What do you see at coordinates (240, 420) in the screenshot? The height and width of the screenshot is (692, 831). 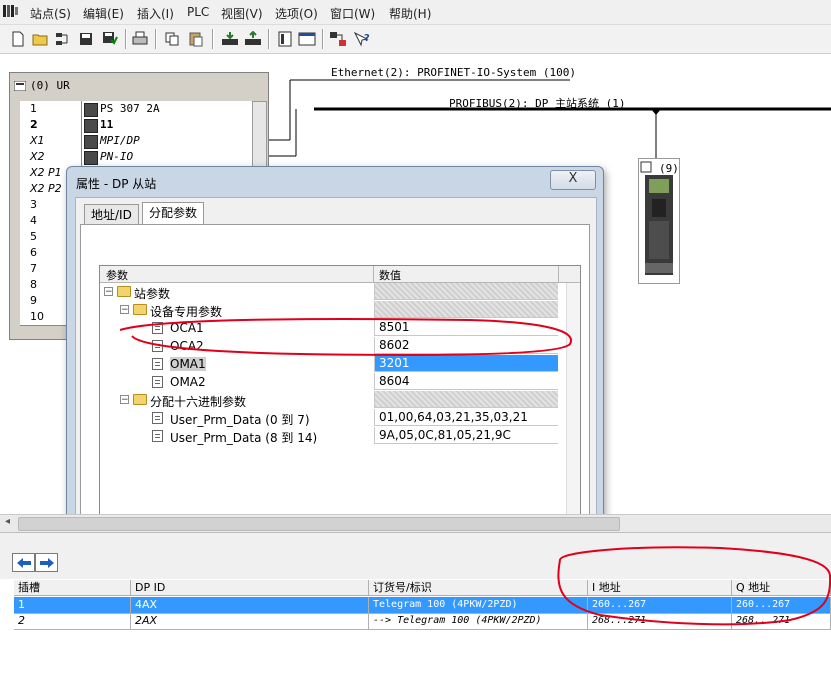 I see `param-name: User_Prm_Data (0 到 7)` at bounding box center [240, 420].